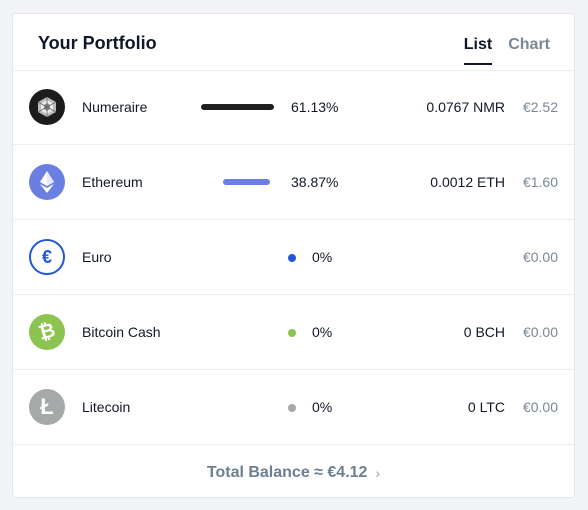 The height and width of the screenshot is (510, 588). Describe the element at coordinates (97, 43) in the screenshot. I see `portfolio-title: Your Portfolio` at that location.